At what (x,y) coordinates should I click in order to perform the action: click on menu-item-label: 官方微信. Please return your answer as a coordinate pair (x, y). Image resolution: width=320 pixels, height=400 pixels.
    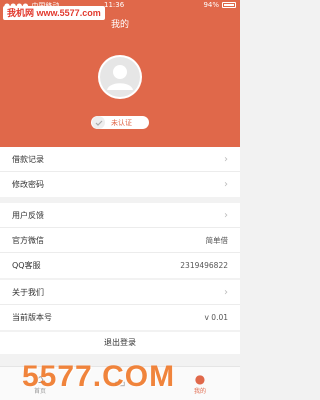
    Looking at the image, I should click on (28, 240).